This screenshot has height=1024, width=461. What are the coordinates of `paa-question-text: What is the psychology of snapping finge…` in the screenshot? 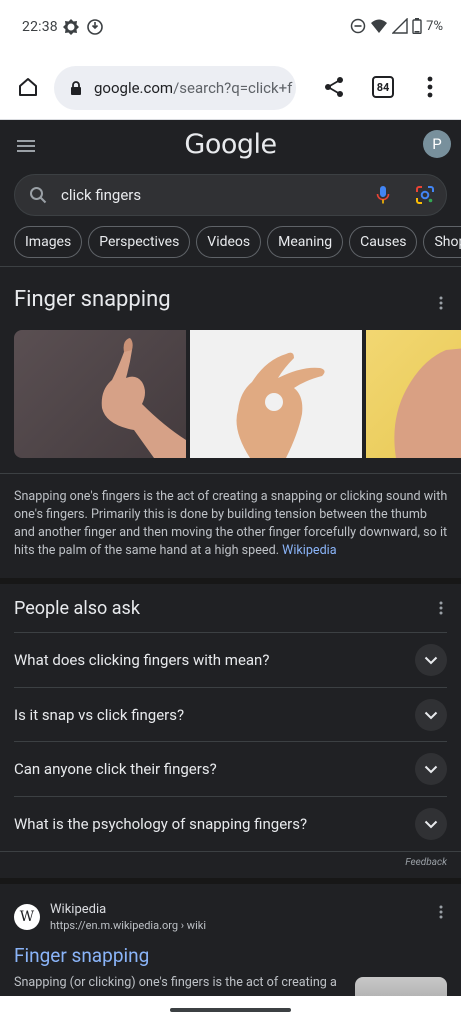 It's located at (161, 824).